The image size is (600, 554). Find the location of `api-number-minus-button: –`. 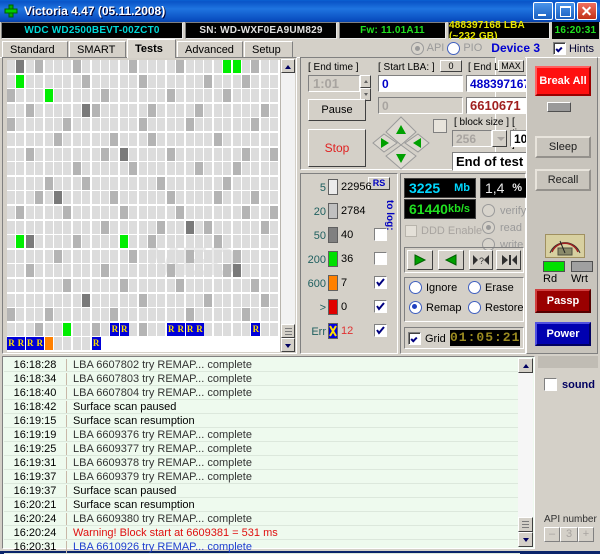

api-number-minus-button: – is located at coordinates (552, 534).